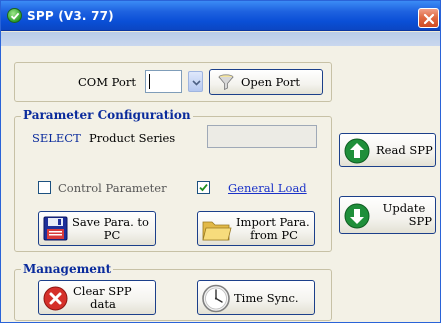 The width and height of the screenshot is (441, 323). What do you see at coordinates (274, 235) in the screenshot?
I see `import-para-line2: from PC` at bounding box center [274, 235].